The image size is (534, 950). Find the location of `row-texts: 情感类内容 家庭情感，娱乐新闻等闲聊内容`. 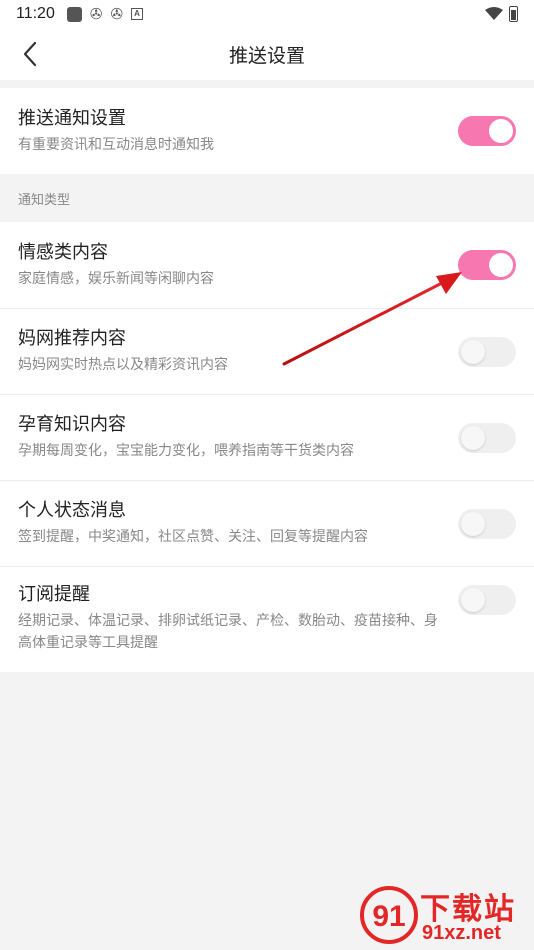

row-texts: 情感类内容 家庭情感，娱乐新闻等闲聊内容 is located at coordinates (116, 265).